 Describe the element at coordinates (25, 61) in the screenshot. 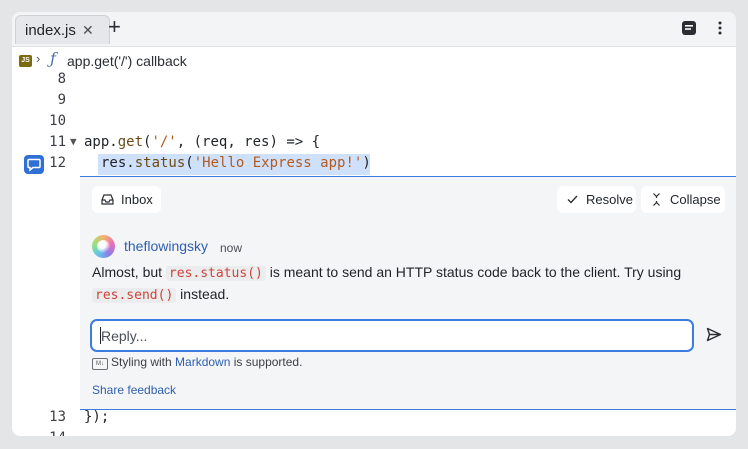

I see `js-file-icon: JS` at that location.